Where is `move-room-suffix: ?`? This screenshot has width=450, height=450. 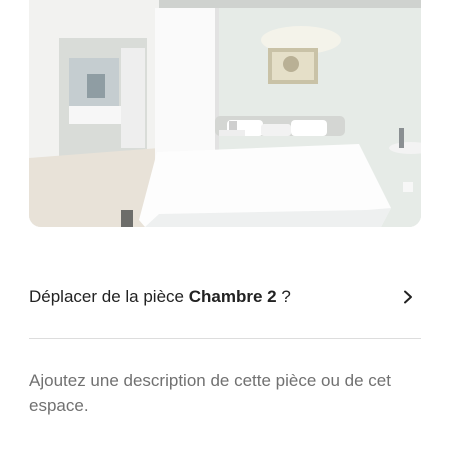
move-room-suffix: ? is located at coordinates (283, 296).